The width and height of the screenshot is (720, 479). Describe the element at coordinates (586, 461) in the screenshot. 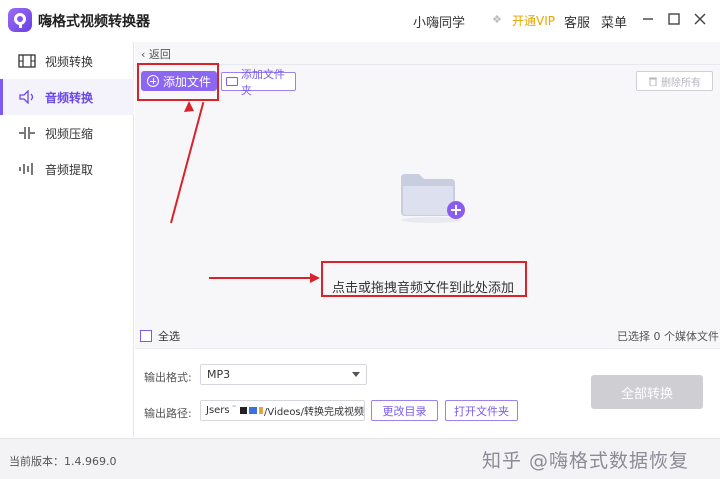

I see `watermark: 知乎 @嗨格式数据恢复` at that location.